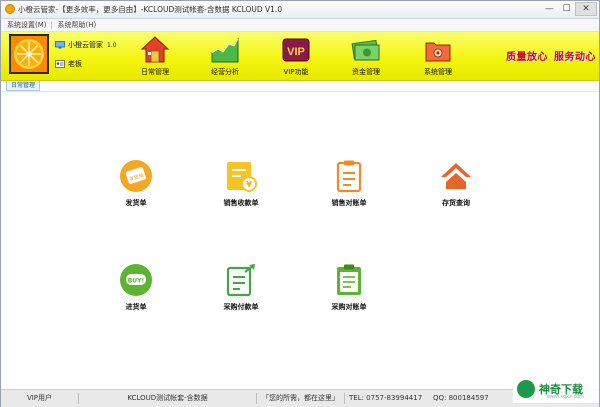 This screenshot has height=407, width=600. Describe the element at coordinates (136, 307) in the screenshot. I see `func-purchase-order-label: 进货单` at that location.